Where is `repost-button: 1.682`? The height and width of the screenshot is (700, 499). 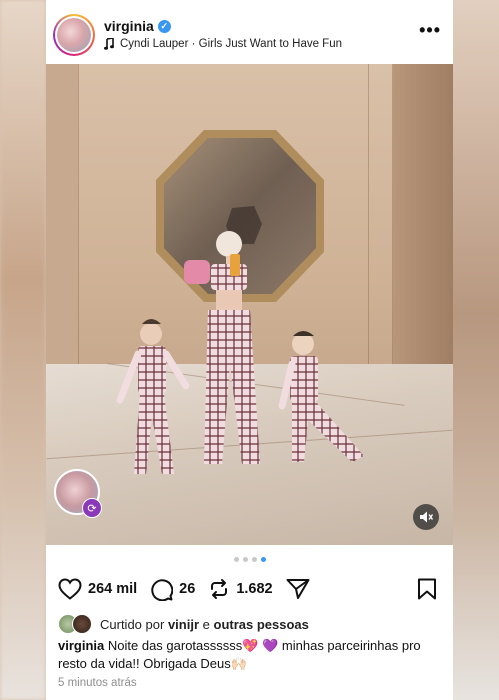 repost-button: 1.682 is located at coordinates (240, 589).